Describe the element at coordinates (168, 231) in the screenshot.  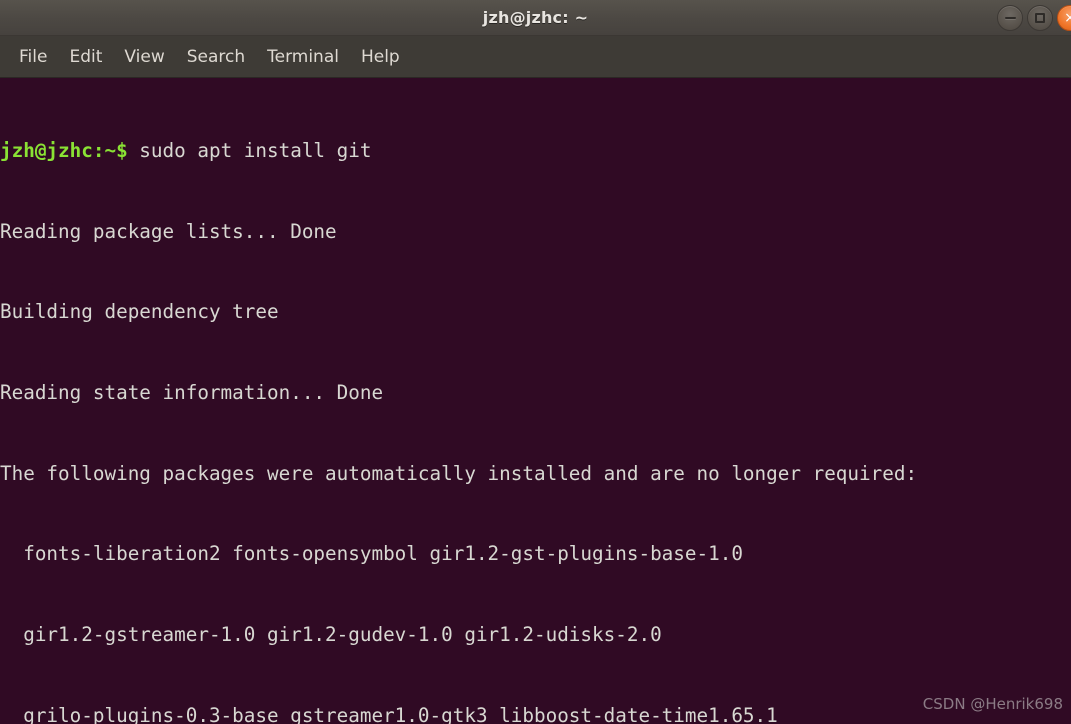
I see `terminal-line: Reading package lists... Done` at that location.